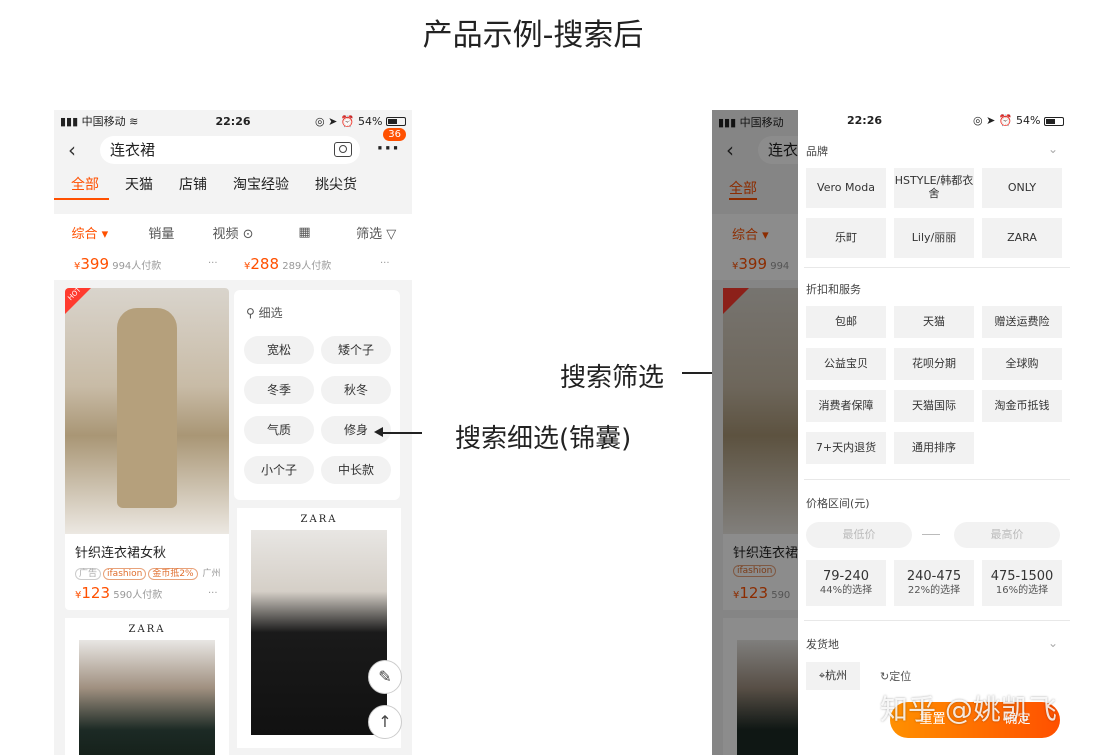 The height and width of the screenshot is (755, 1118). Describe the element at coordinates (846, 238) in the screenshot. I see `brand-leting: 乐町` at that location.